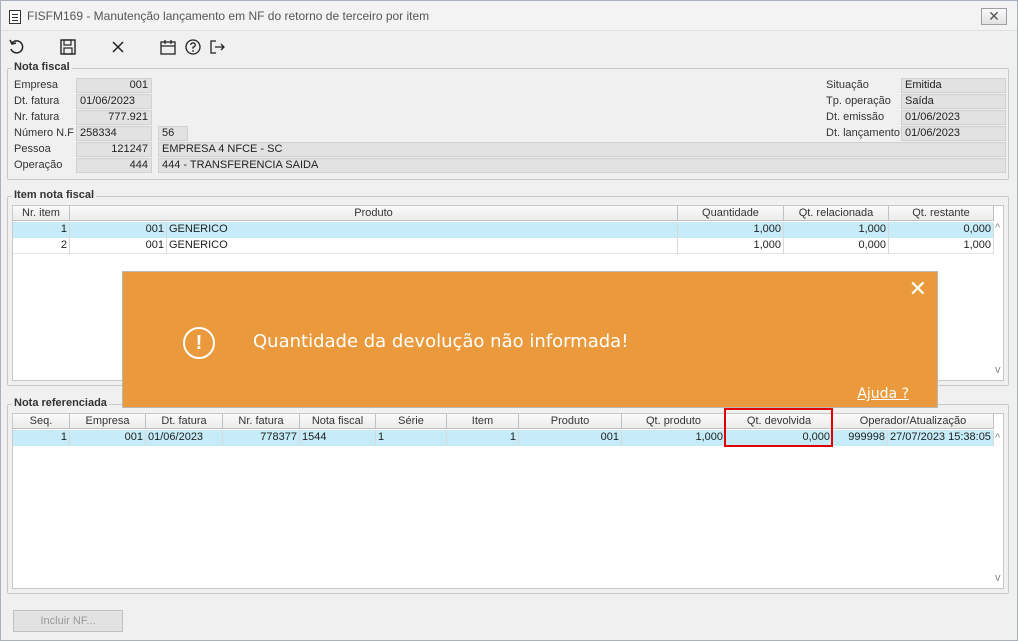  Describe the element at coordinates (483, 421) in the screenshot. I see `col-item: Item` at that location.